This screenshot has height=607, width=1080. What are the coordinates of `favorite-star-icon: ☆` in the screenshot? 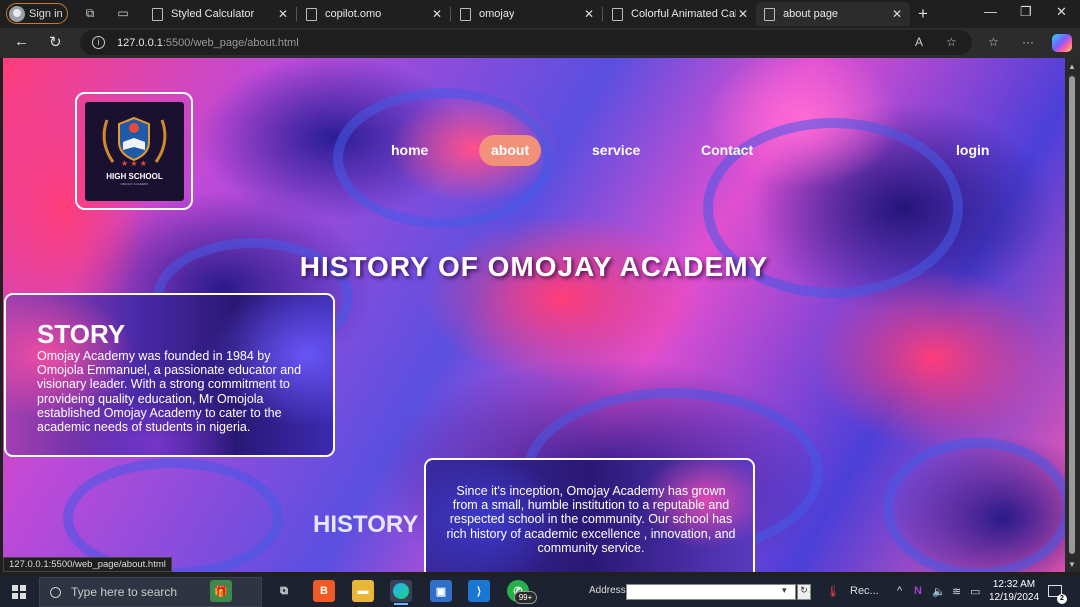 It's located at (951, 42).